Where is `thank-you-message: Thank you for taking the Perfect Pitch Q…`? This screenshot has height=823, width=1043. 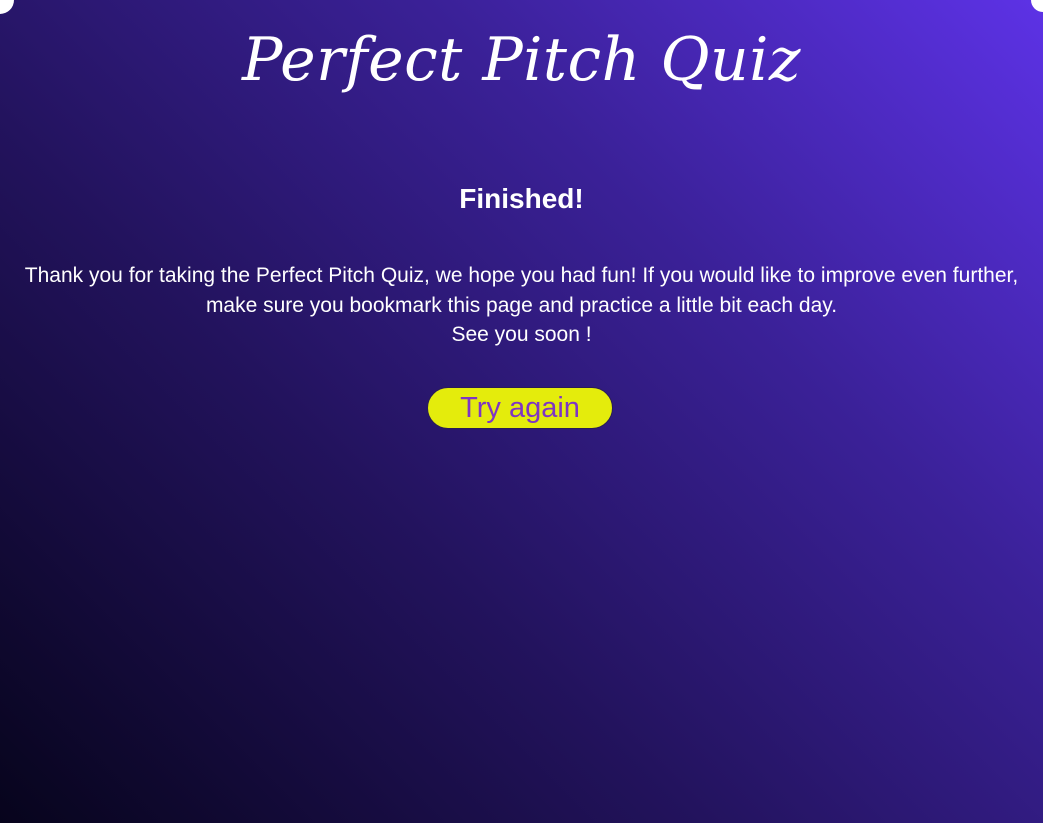
thank-you-message: Thank you for taking the Perfect Pitch Q… is located at coordinates (521, 290).